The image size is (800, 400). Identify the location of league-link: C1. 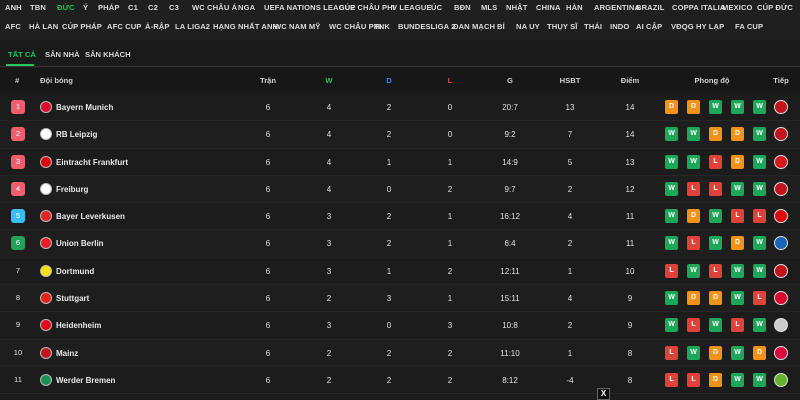
(133, 7).